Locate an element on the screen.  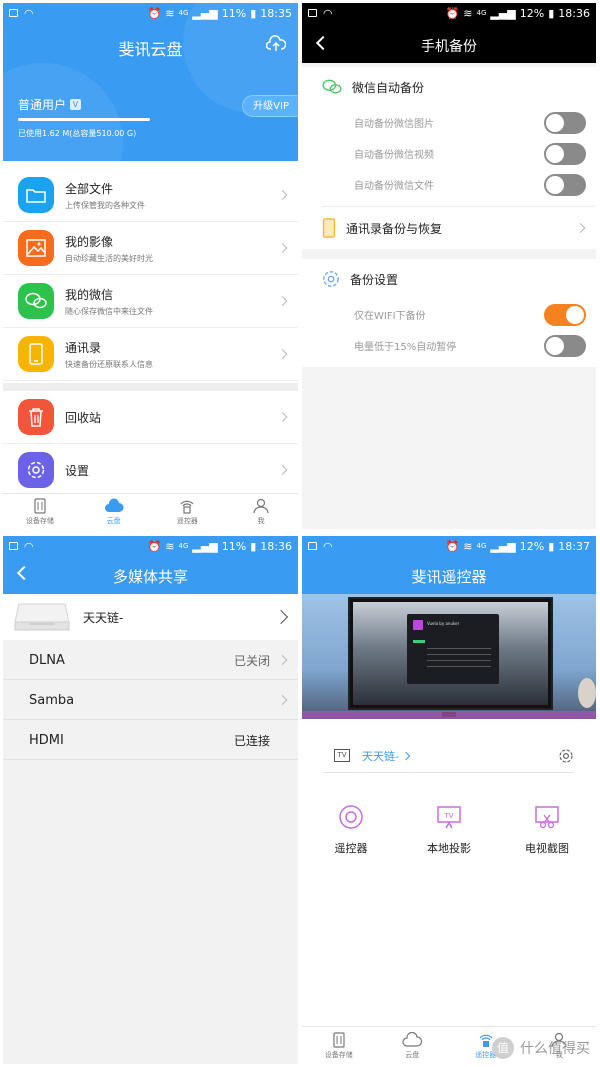
low-battery-row: 电量低于15%自动暂停 is located at coordinates (449, 345).